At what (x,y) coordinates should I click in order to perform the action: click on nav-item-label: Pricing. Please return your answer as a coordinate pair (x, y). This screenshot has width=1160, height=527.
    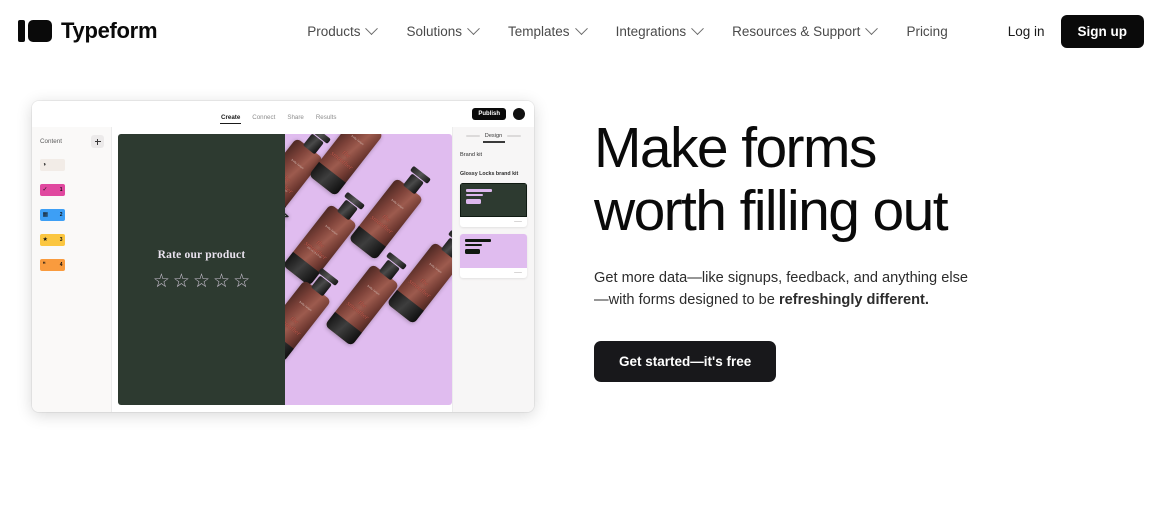
    Looking at the image, I should click on (927, 31).